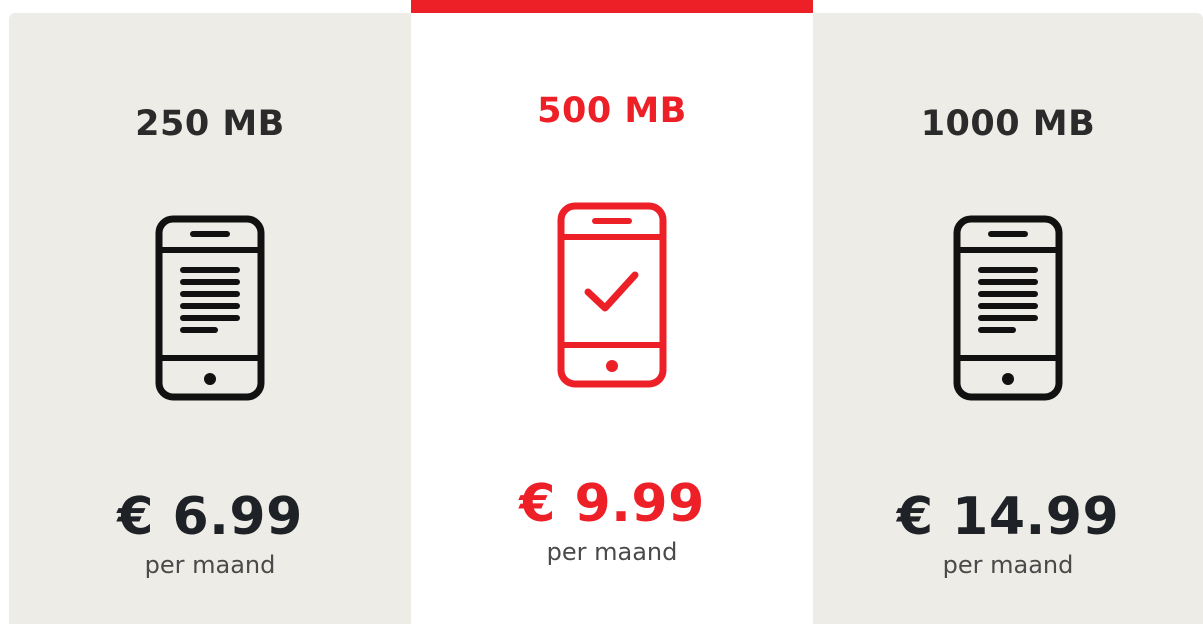 Image resolution: width=1203 pixels, height=624 pixels. Describe the element at coordinates (612, 111) in the screenshot. I see `plan-name: 500 MB` at that location.